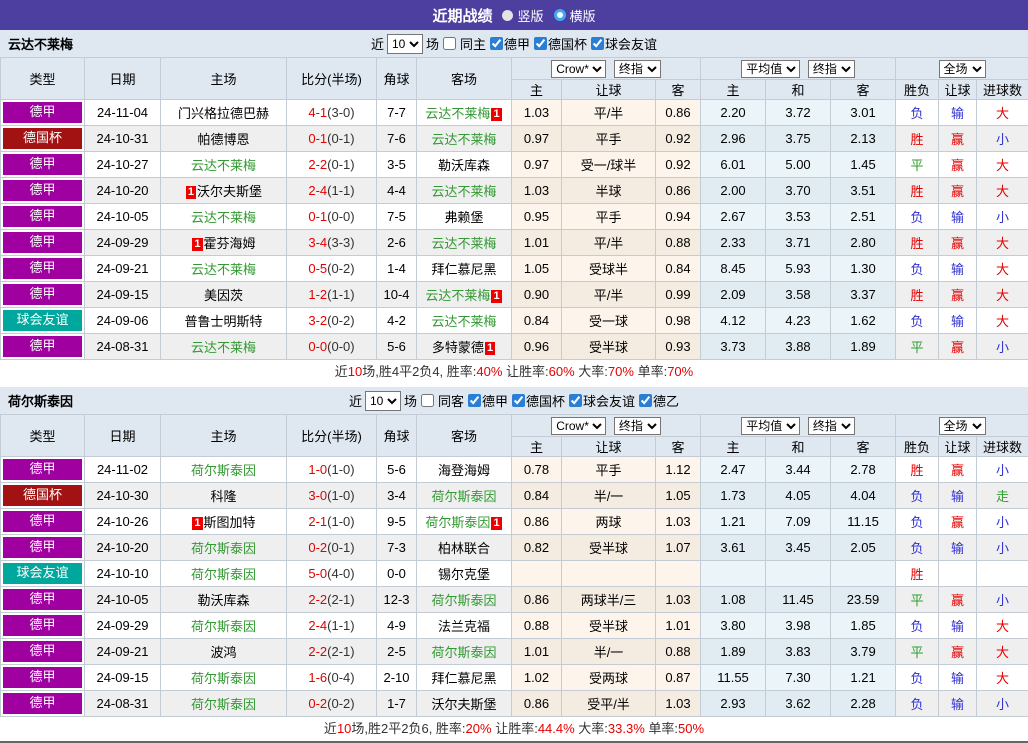 This screenshot has height=743, width=1028. I want to click on away-team-label: 勒沃库森, so click(464, 165).